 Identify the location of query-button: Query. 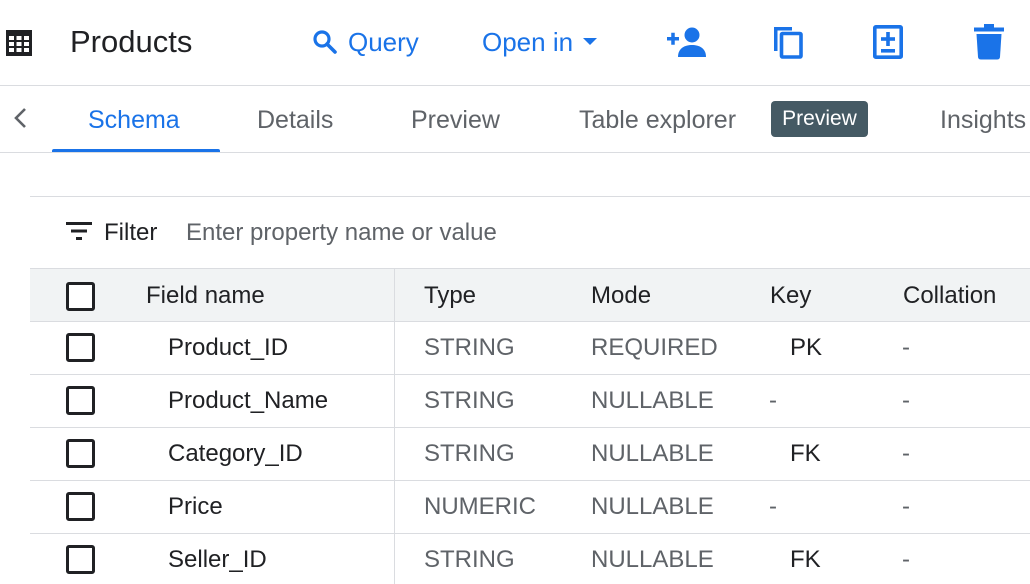
(365, 42).